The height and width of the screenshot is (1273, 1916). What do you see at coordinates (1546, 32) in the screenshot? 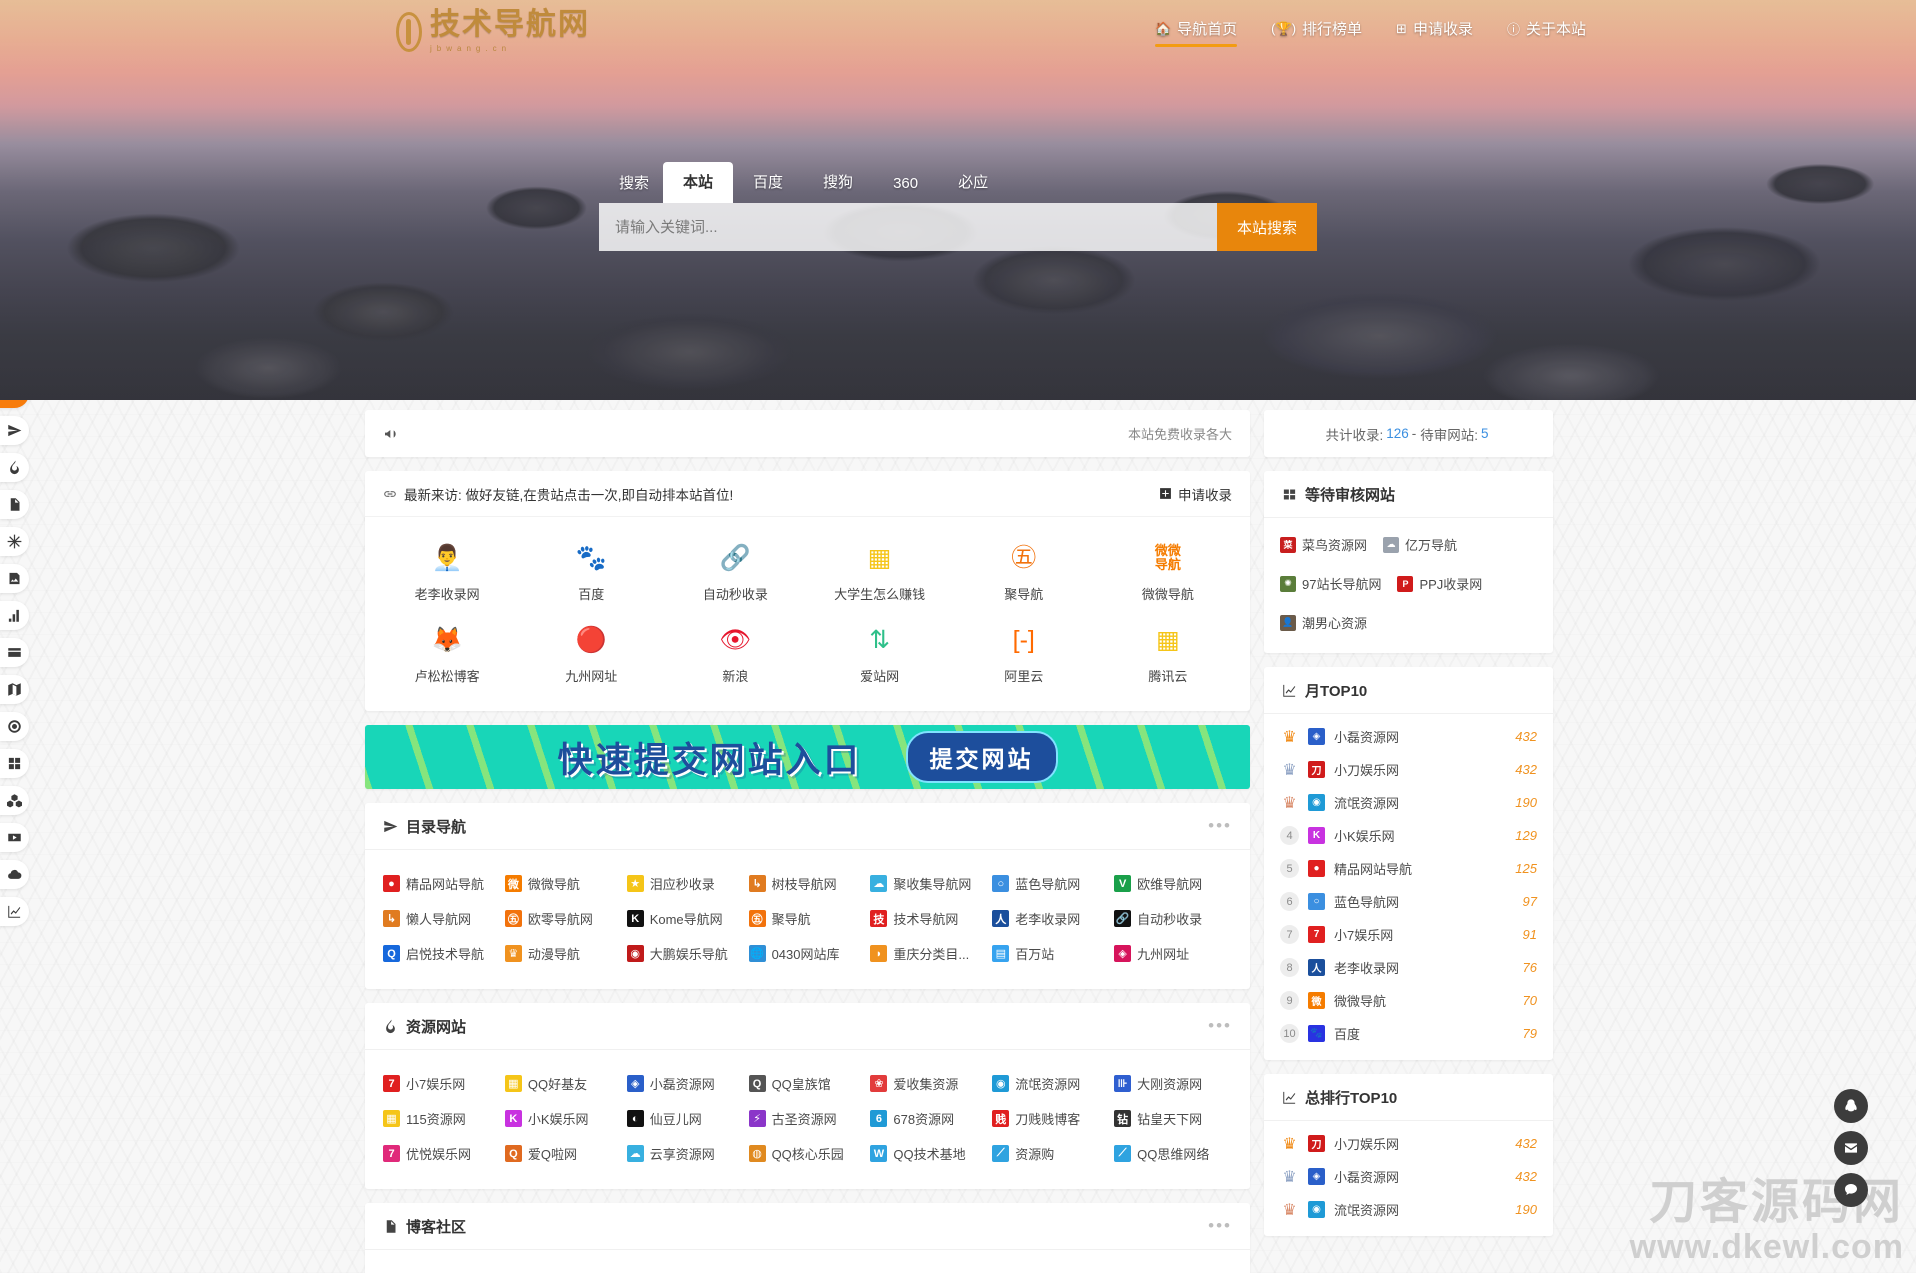
I see `nav-item-about: ⓘ 关于本站` at bounding box center [1546, 32].